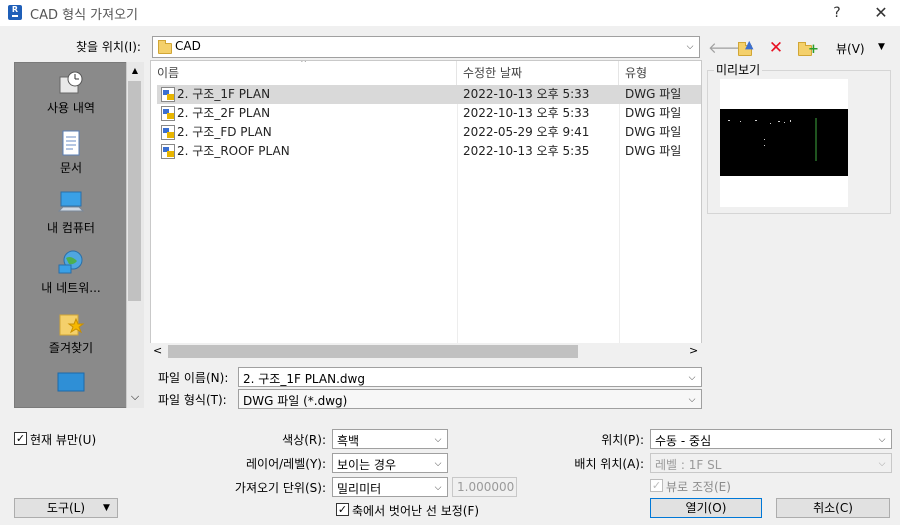 Image resolution: width=900 pixels, height=525 pixels. What do you see at coordinates (192, 400) in the screenshot?
I see `file-type-label: 파일 형식(T):` at bounding box center [192, 400].